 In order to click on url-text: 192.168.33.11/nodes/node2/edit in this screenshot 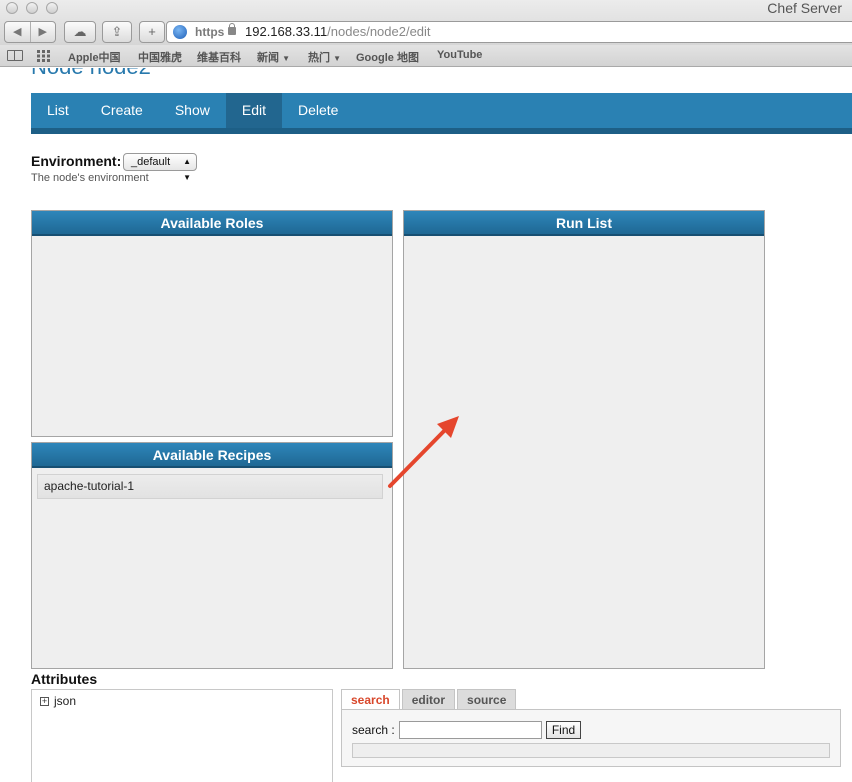, I will do `click(338, 32)`.